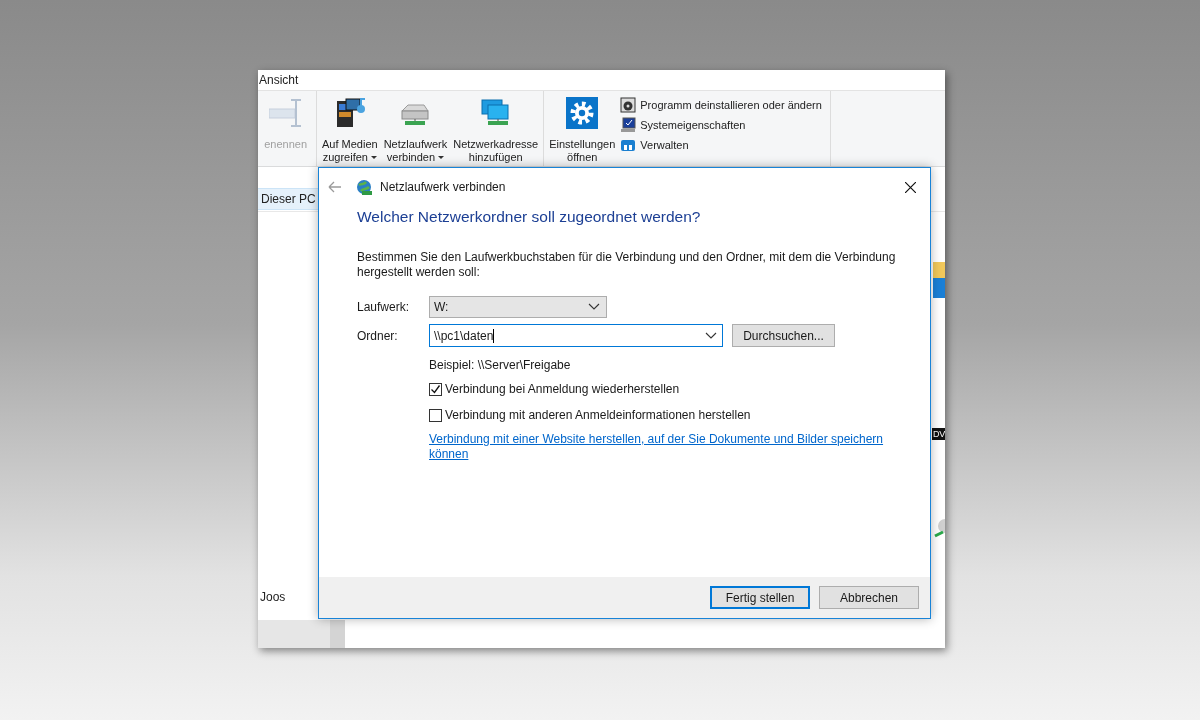  I want to click on ribbon-link: Programm deinstallieren oder ändern, so click(721, 105).